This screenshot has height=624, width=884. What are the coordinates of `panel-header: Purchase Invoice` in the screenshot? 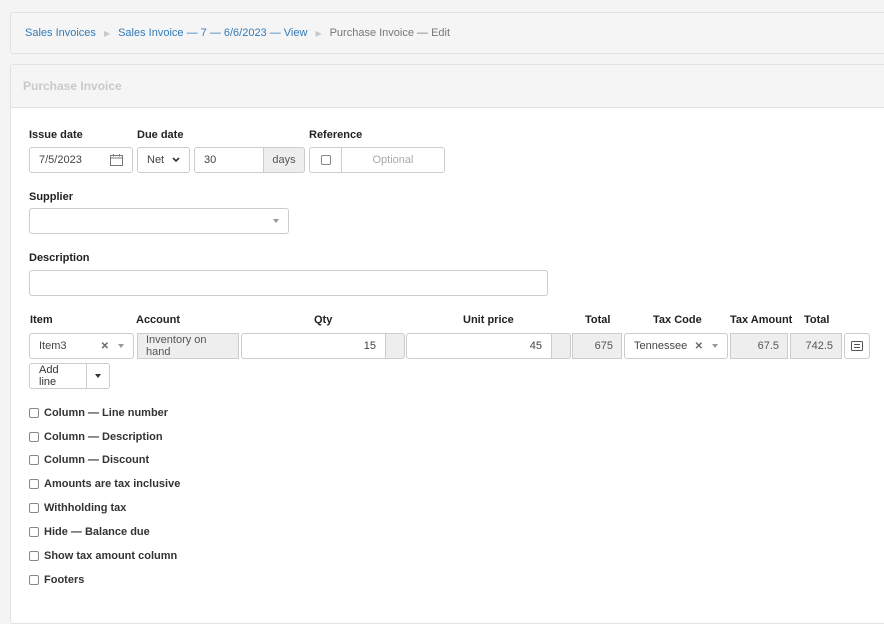 It's located at (447, 86).